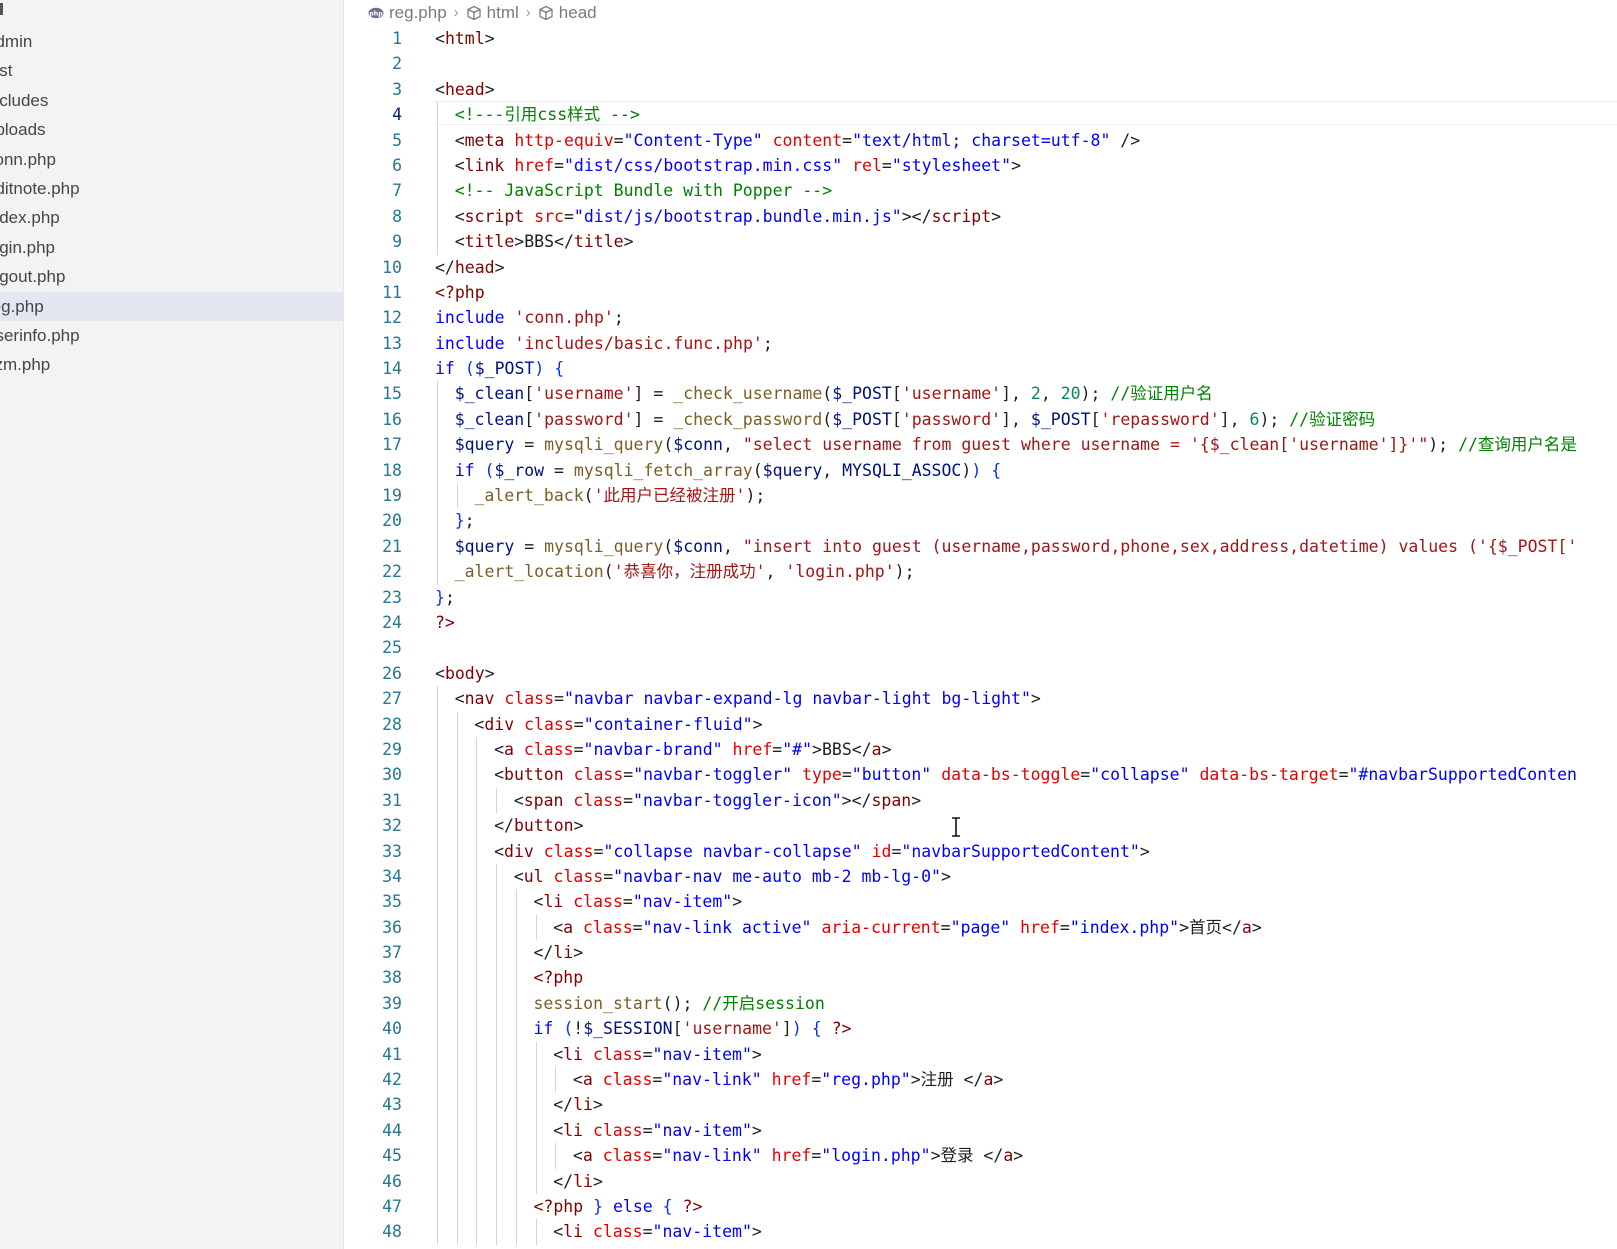 Image resolution: width=1617 pixels, height=1249 pixels. I want to click on code-token: data-bs-target, so click(1269, 775).